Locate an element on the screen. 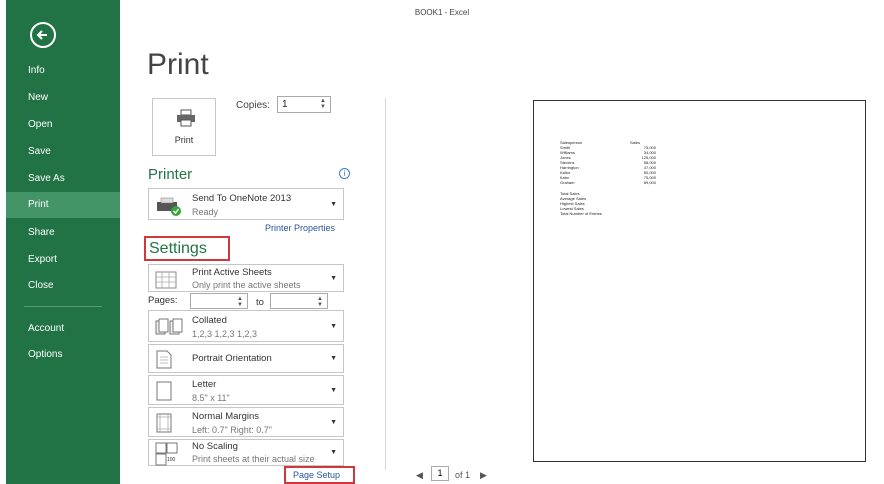  pages-from-input: ▲ ▼ is located at coordinates (219, 301).